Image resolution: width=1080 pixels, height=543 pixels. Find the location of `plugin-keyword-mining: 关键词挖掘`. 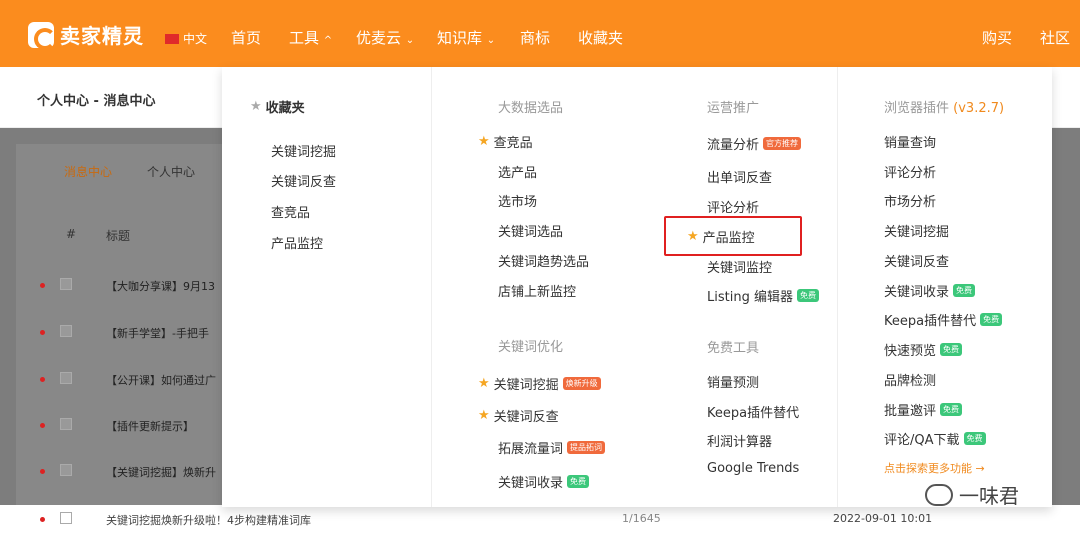

plugin-keyword-mining: 关键词挖掘 is located at coordinates (916, 230).